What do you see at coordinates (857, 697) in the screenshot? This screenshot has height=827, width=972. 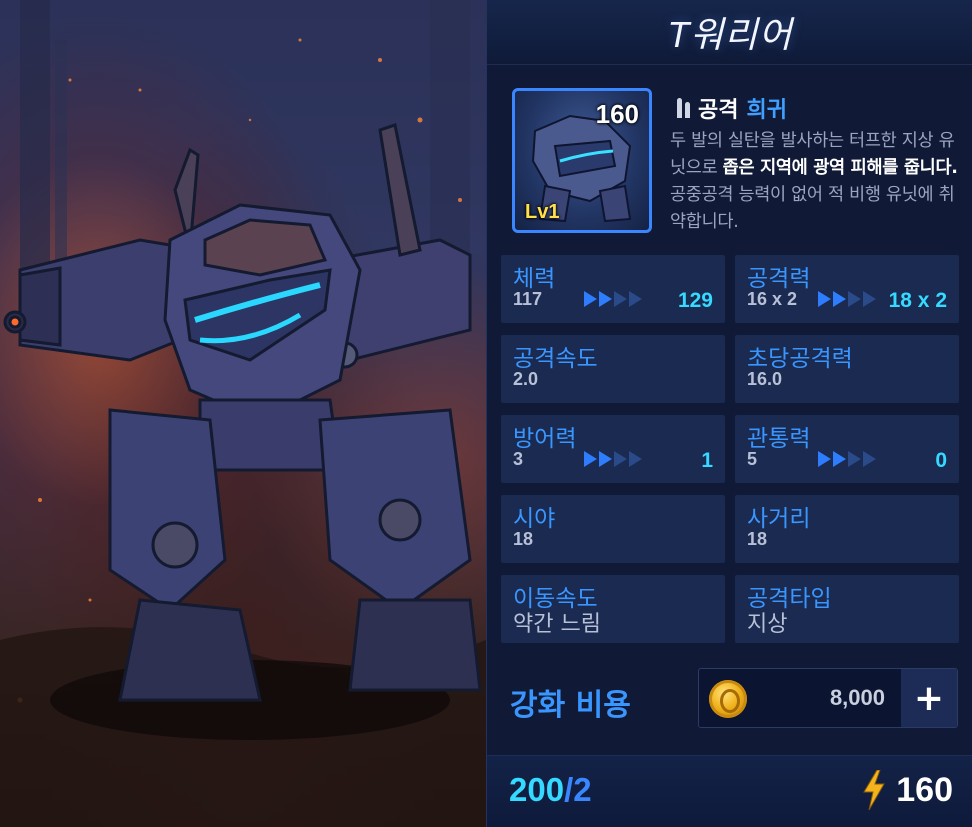 I see `upgrade-cost-value: 8,000` at bounding box center [857, 697].